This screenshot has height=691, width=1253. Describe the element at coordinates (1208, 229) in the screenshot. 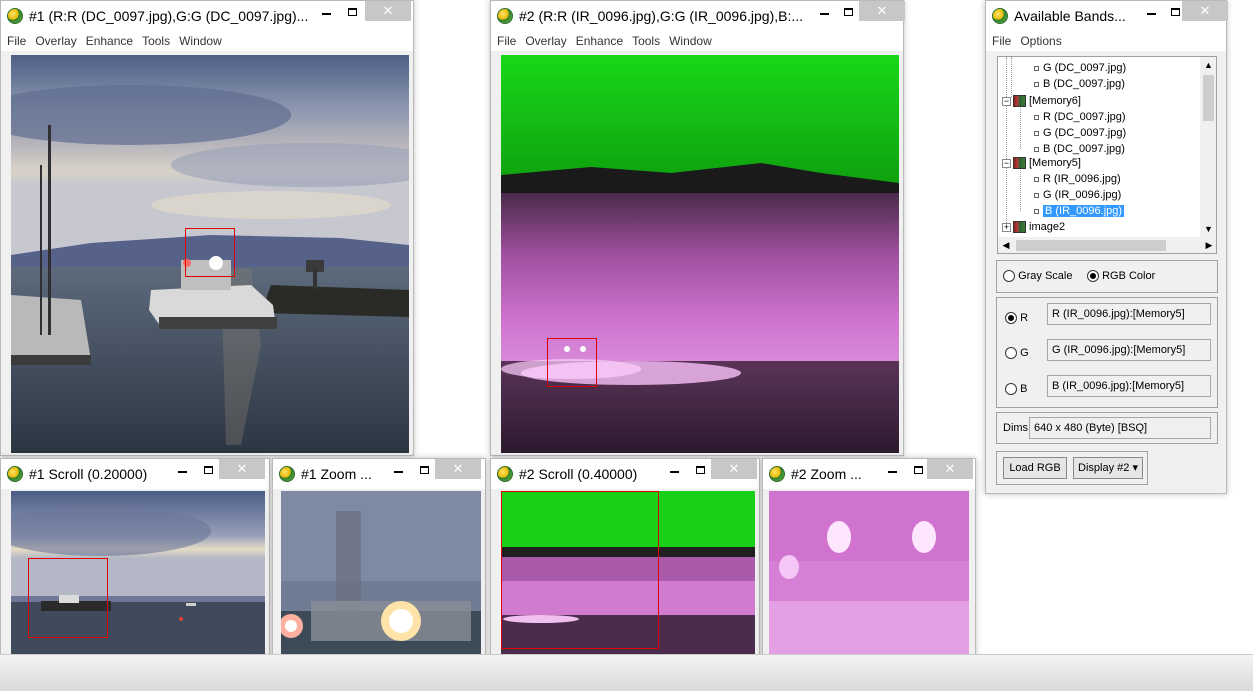

I see `scroll-down-icon: ▼` at that location.